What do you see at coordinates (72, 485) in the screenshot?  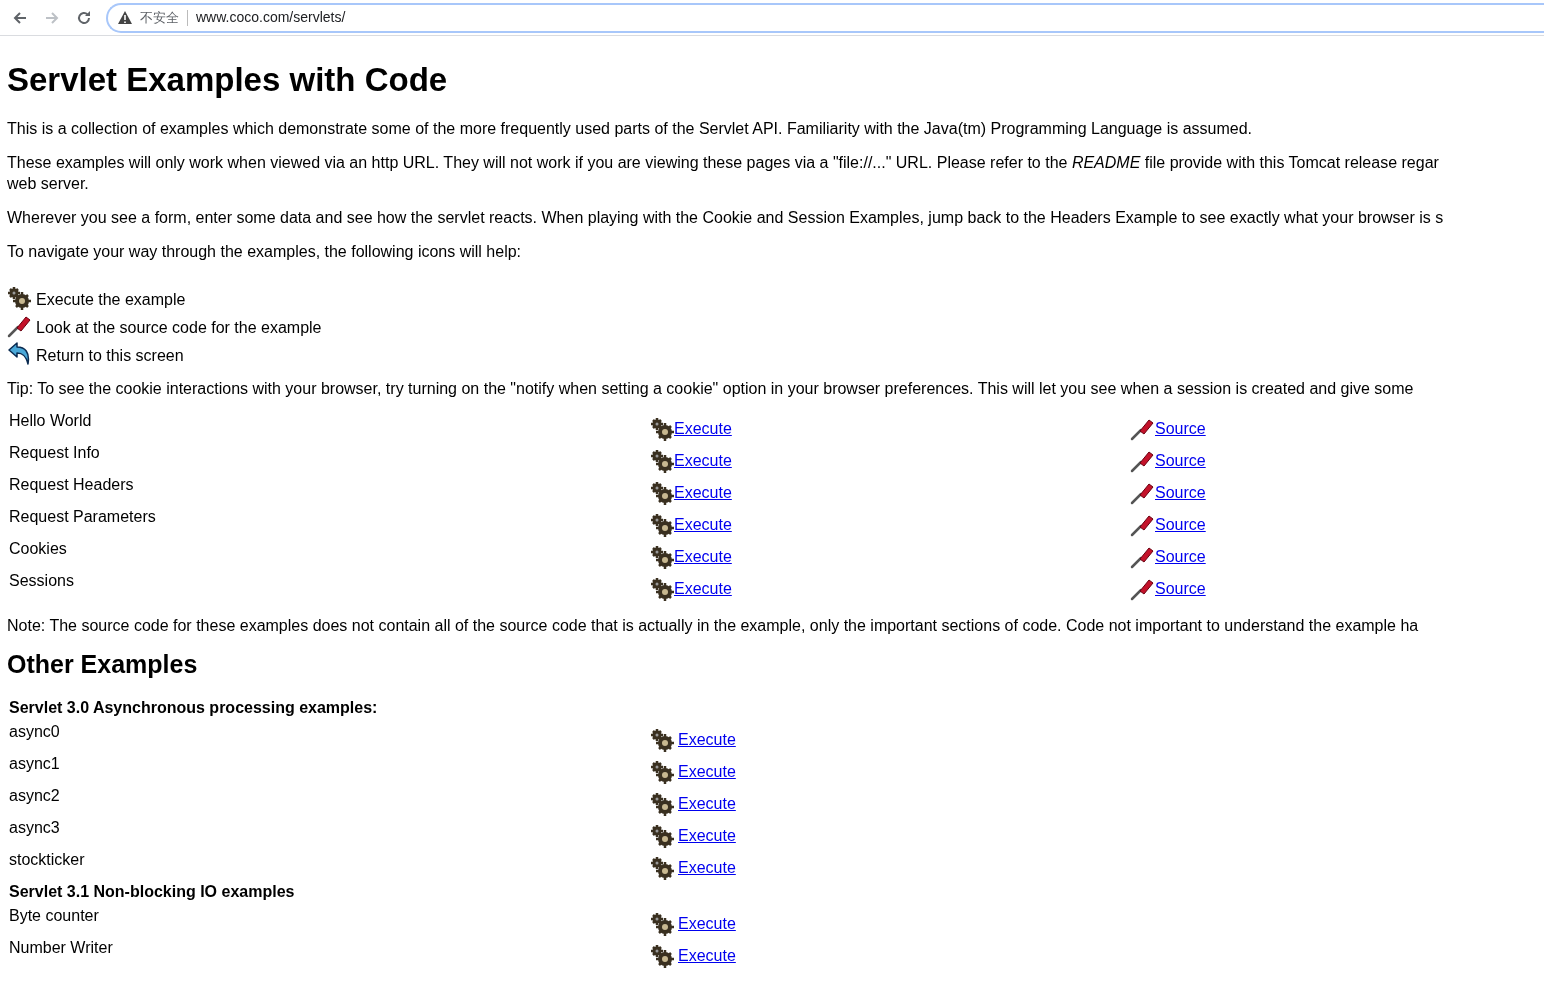 I see `example-name: Request Headers` at bounding box center [72, 485].